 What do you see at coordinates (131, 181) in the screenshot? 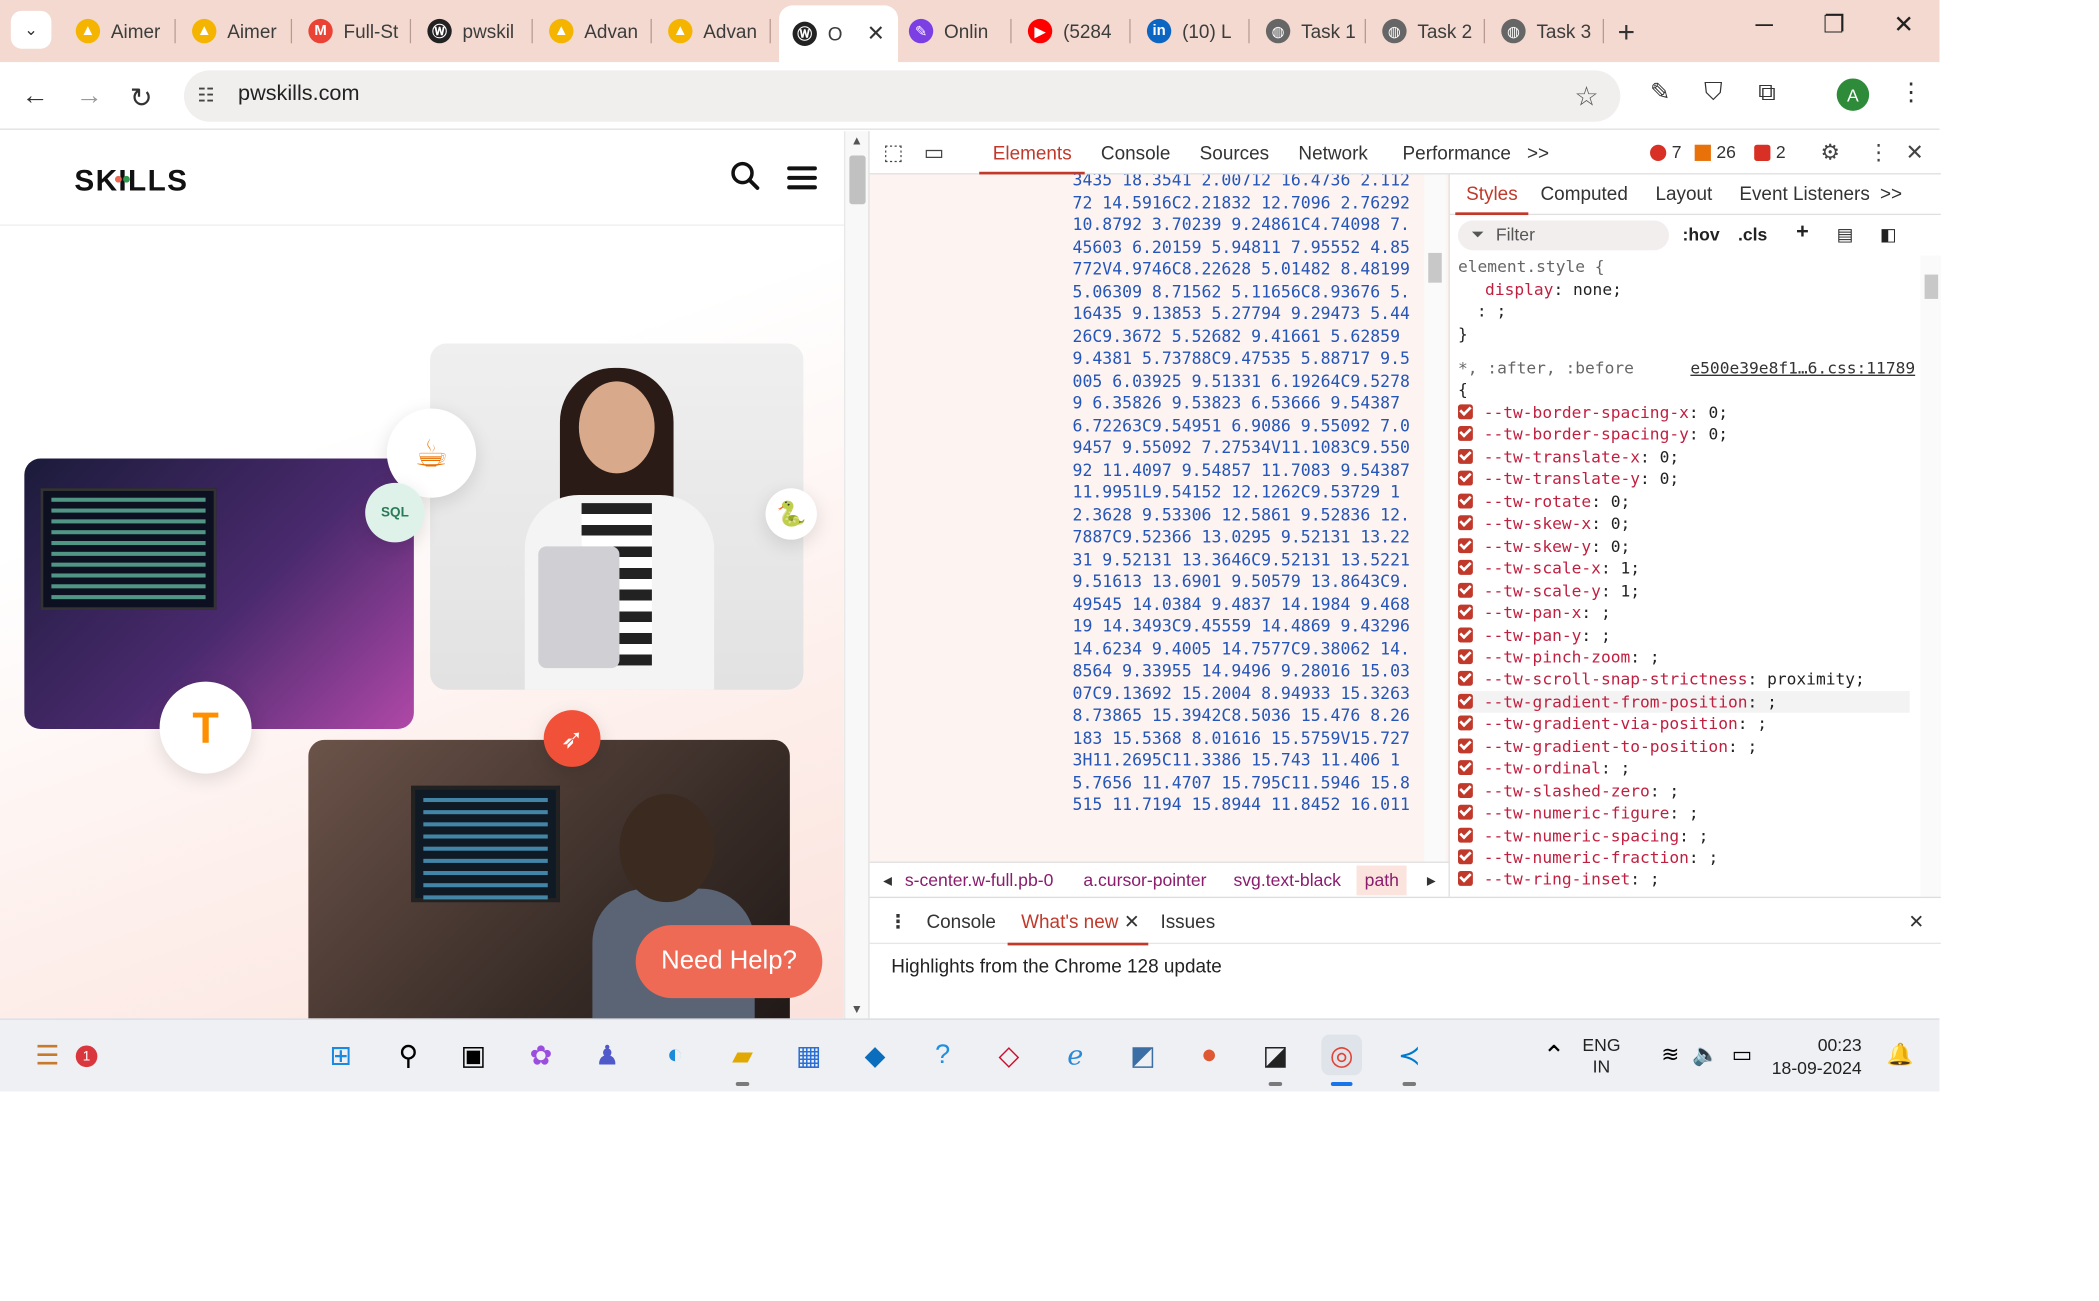
I see `site-logo: SKILLS` at bounding box center [131, 181].